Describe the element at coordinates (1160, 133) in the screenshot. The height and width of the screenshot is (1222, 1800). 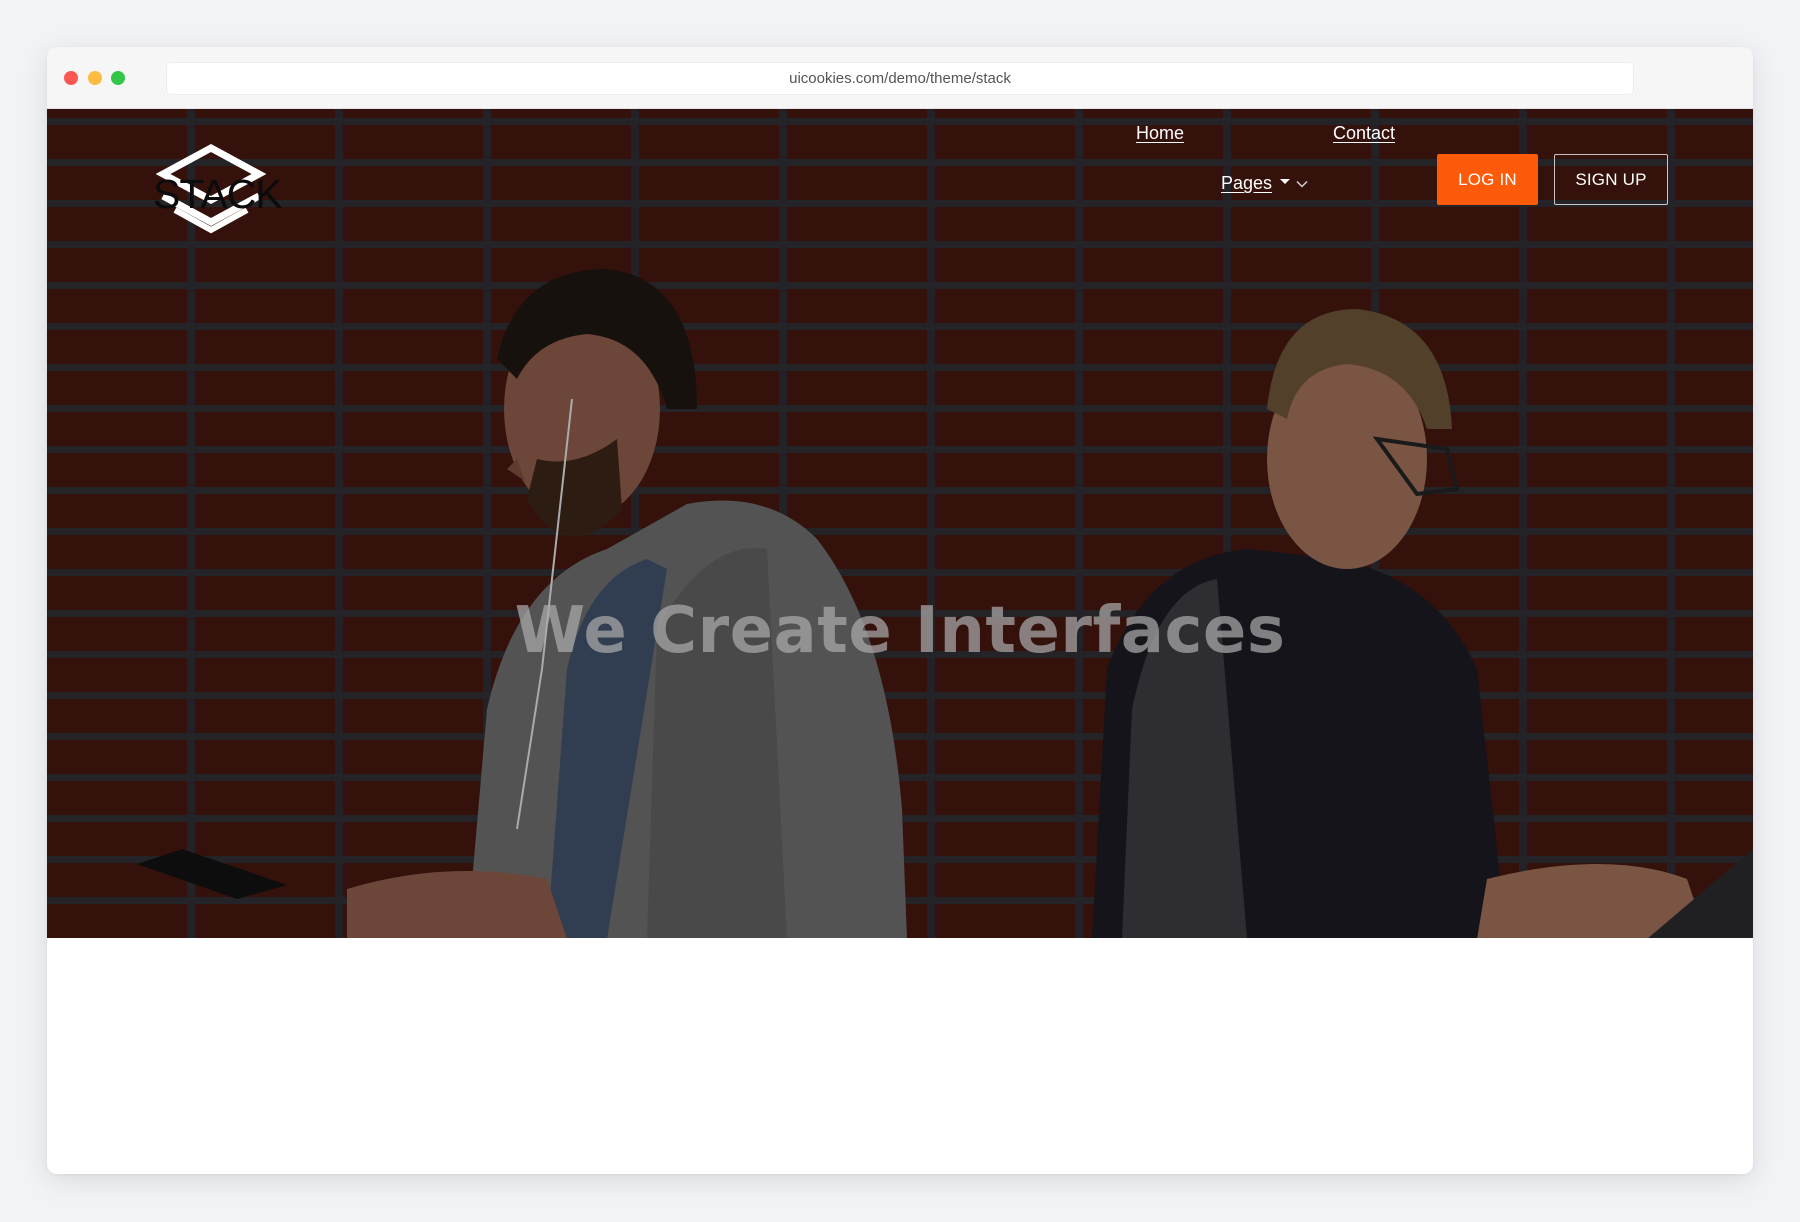
I see `nav-home-link: Home` at that location.